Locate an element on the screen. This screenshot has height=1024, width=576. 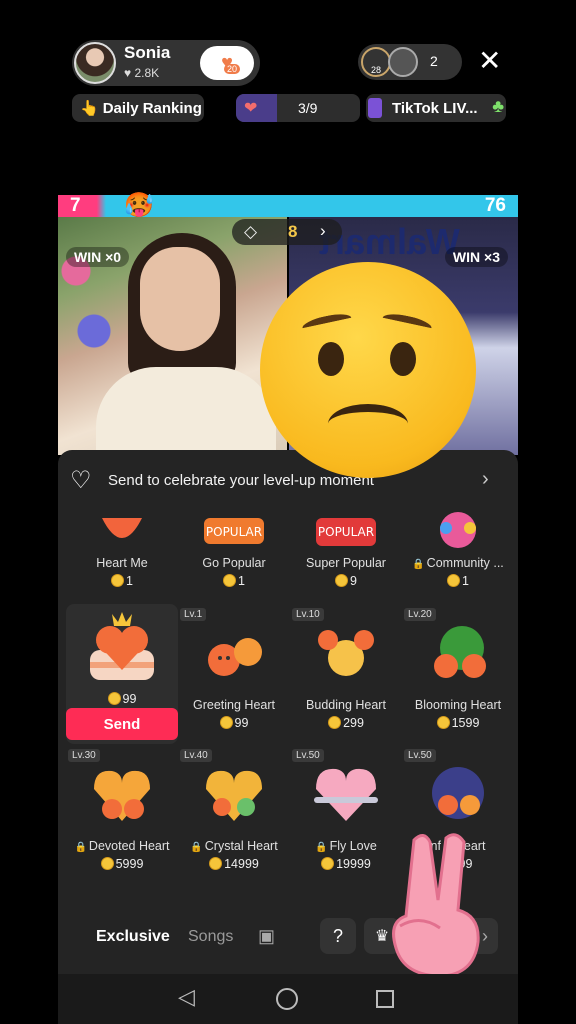
follow-button: ♥ 20 is located at coordinates (227, 63).